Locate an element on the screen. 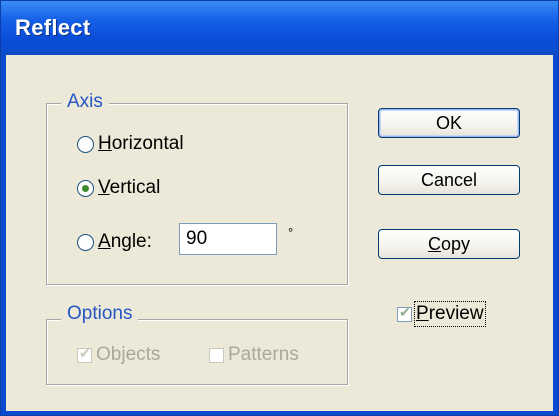  horizontal-label: Horizontal is located at coordinates (141, 143).